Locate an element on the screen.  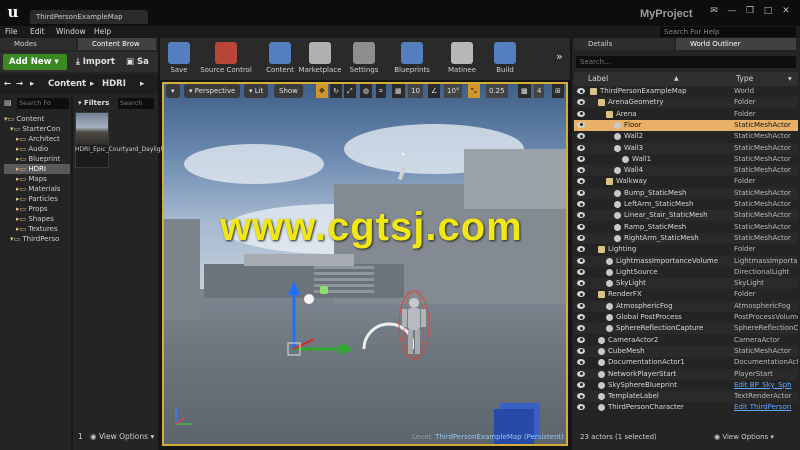
outliner-row: DocumentationActor1 DocumentationAct is located at coordinates (686, 362).